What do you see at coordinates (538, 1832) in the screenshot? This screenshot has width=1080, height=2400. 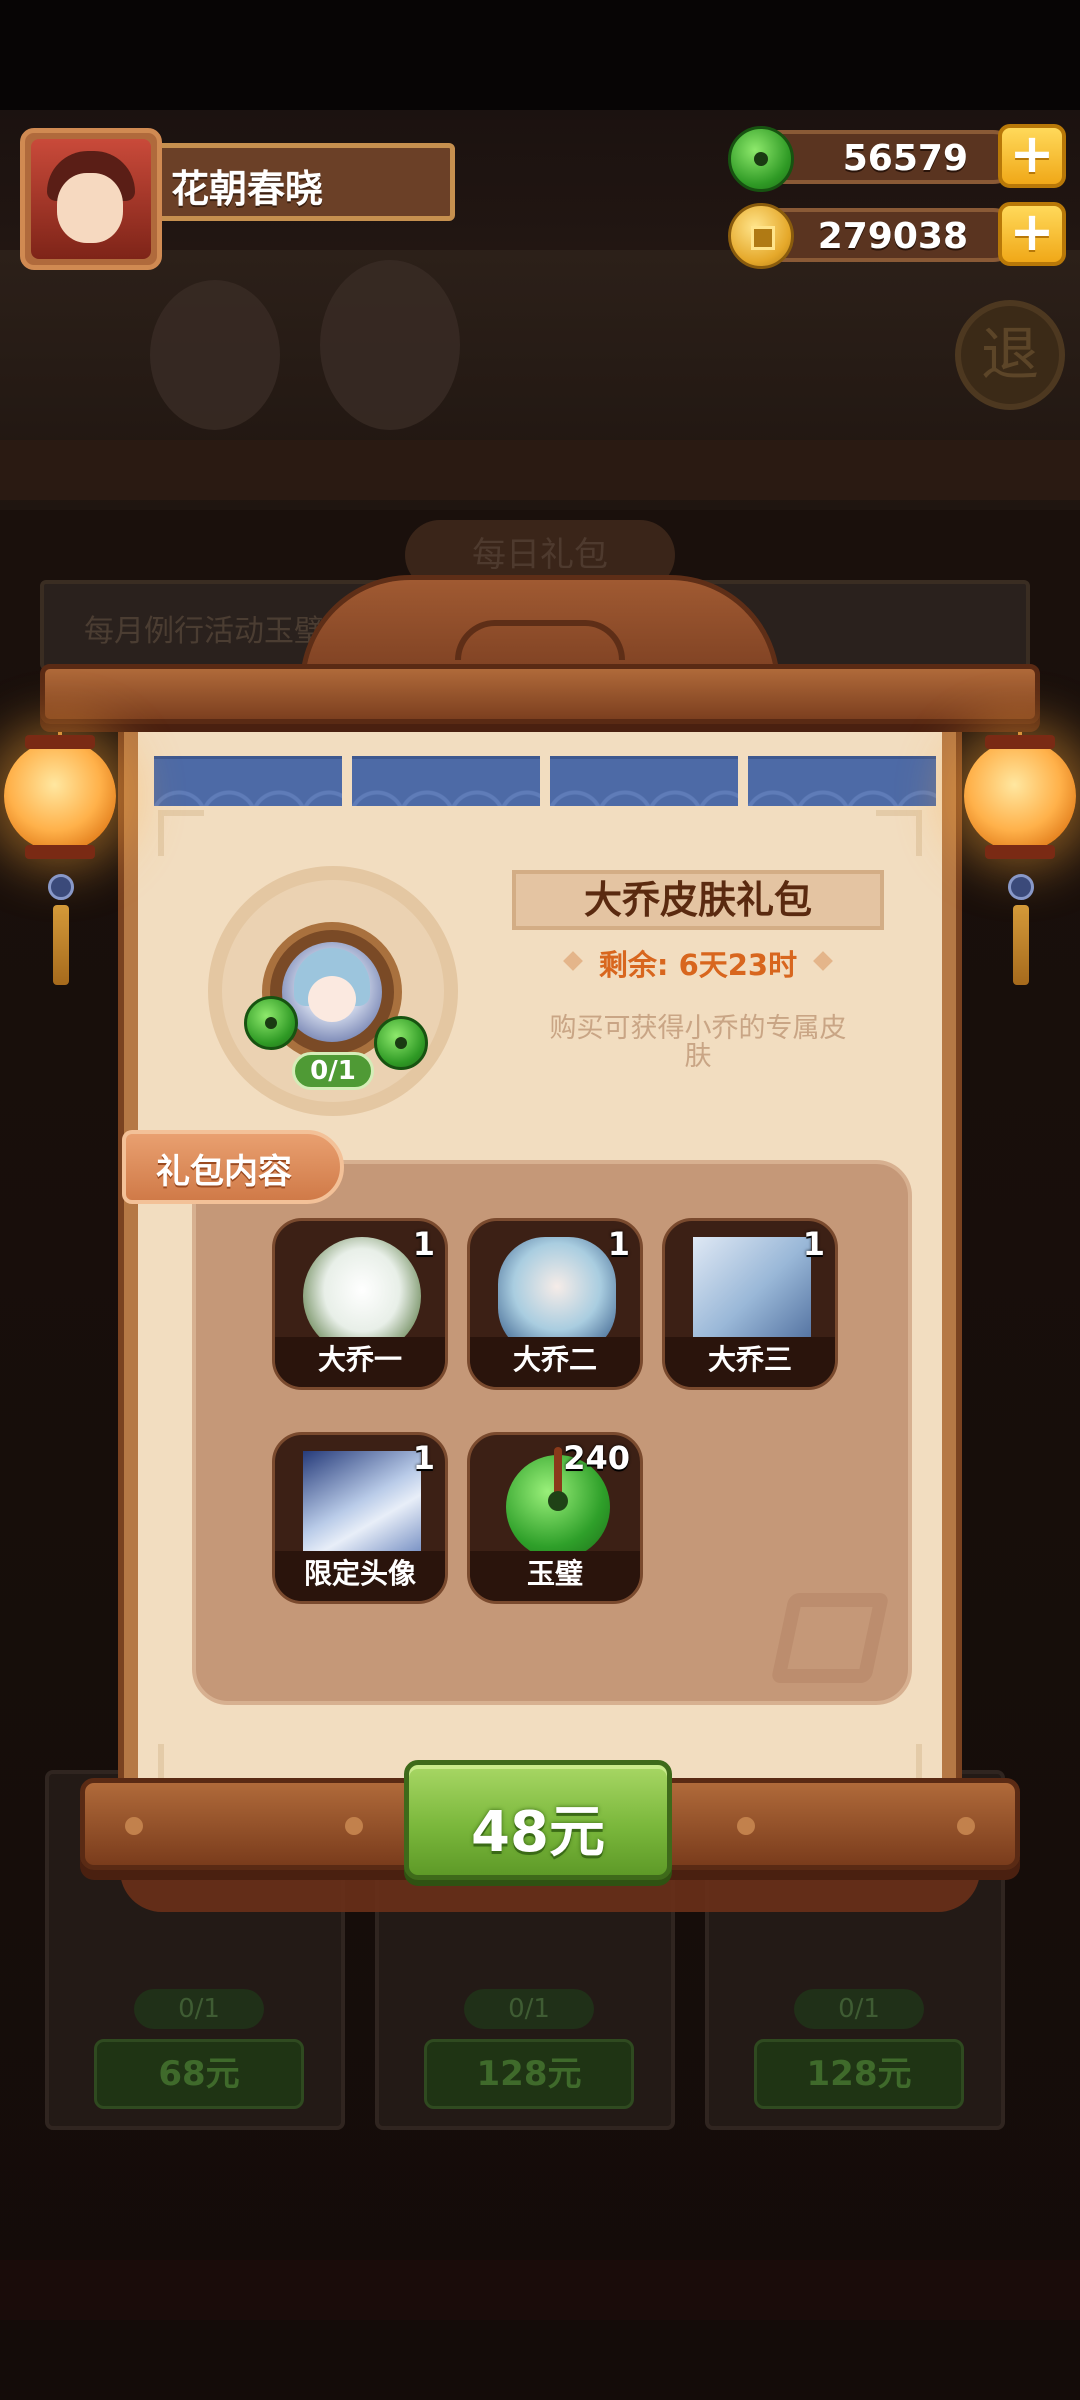 I see `buy-price: 48元` at bounding box center [538, 1832].